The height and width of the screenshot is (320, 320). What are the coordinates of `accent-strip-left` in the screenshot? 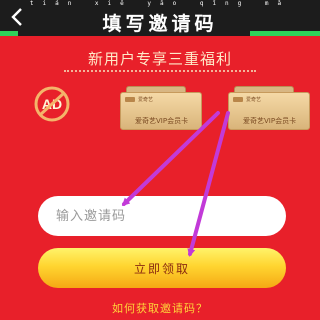 It's located at (9, 33).